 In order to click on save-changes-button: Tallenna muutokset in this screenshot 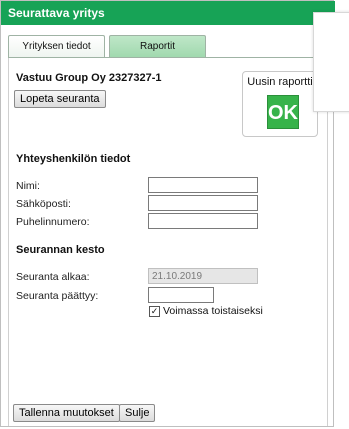, I will do `click(66, 413)`.